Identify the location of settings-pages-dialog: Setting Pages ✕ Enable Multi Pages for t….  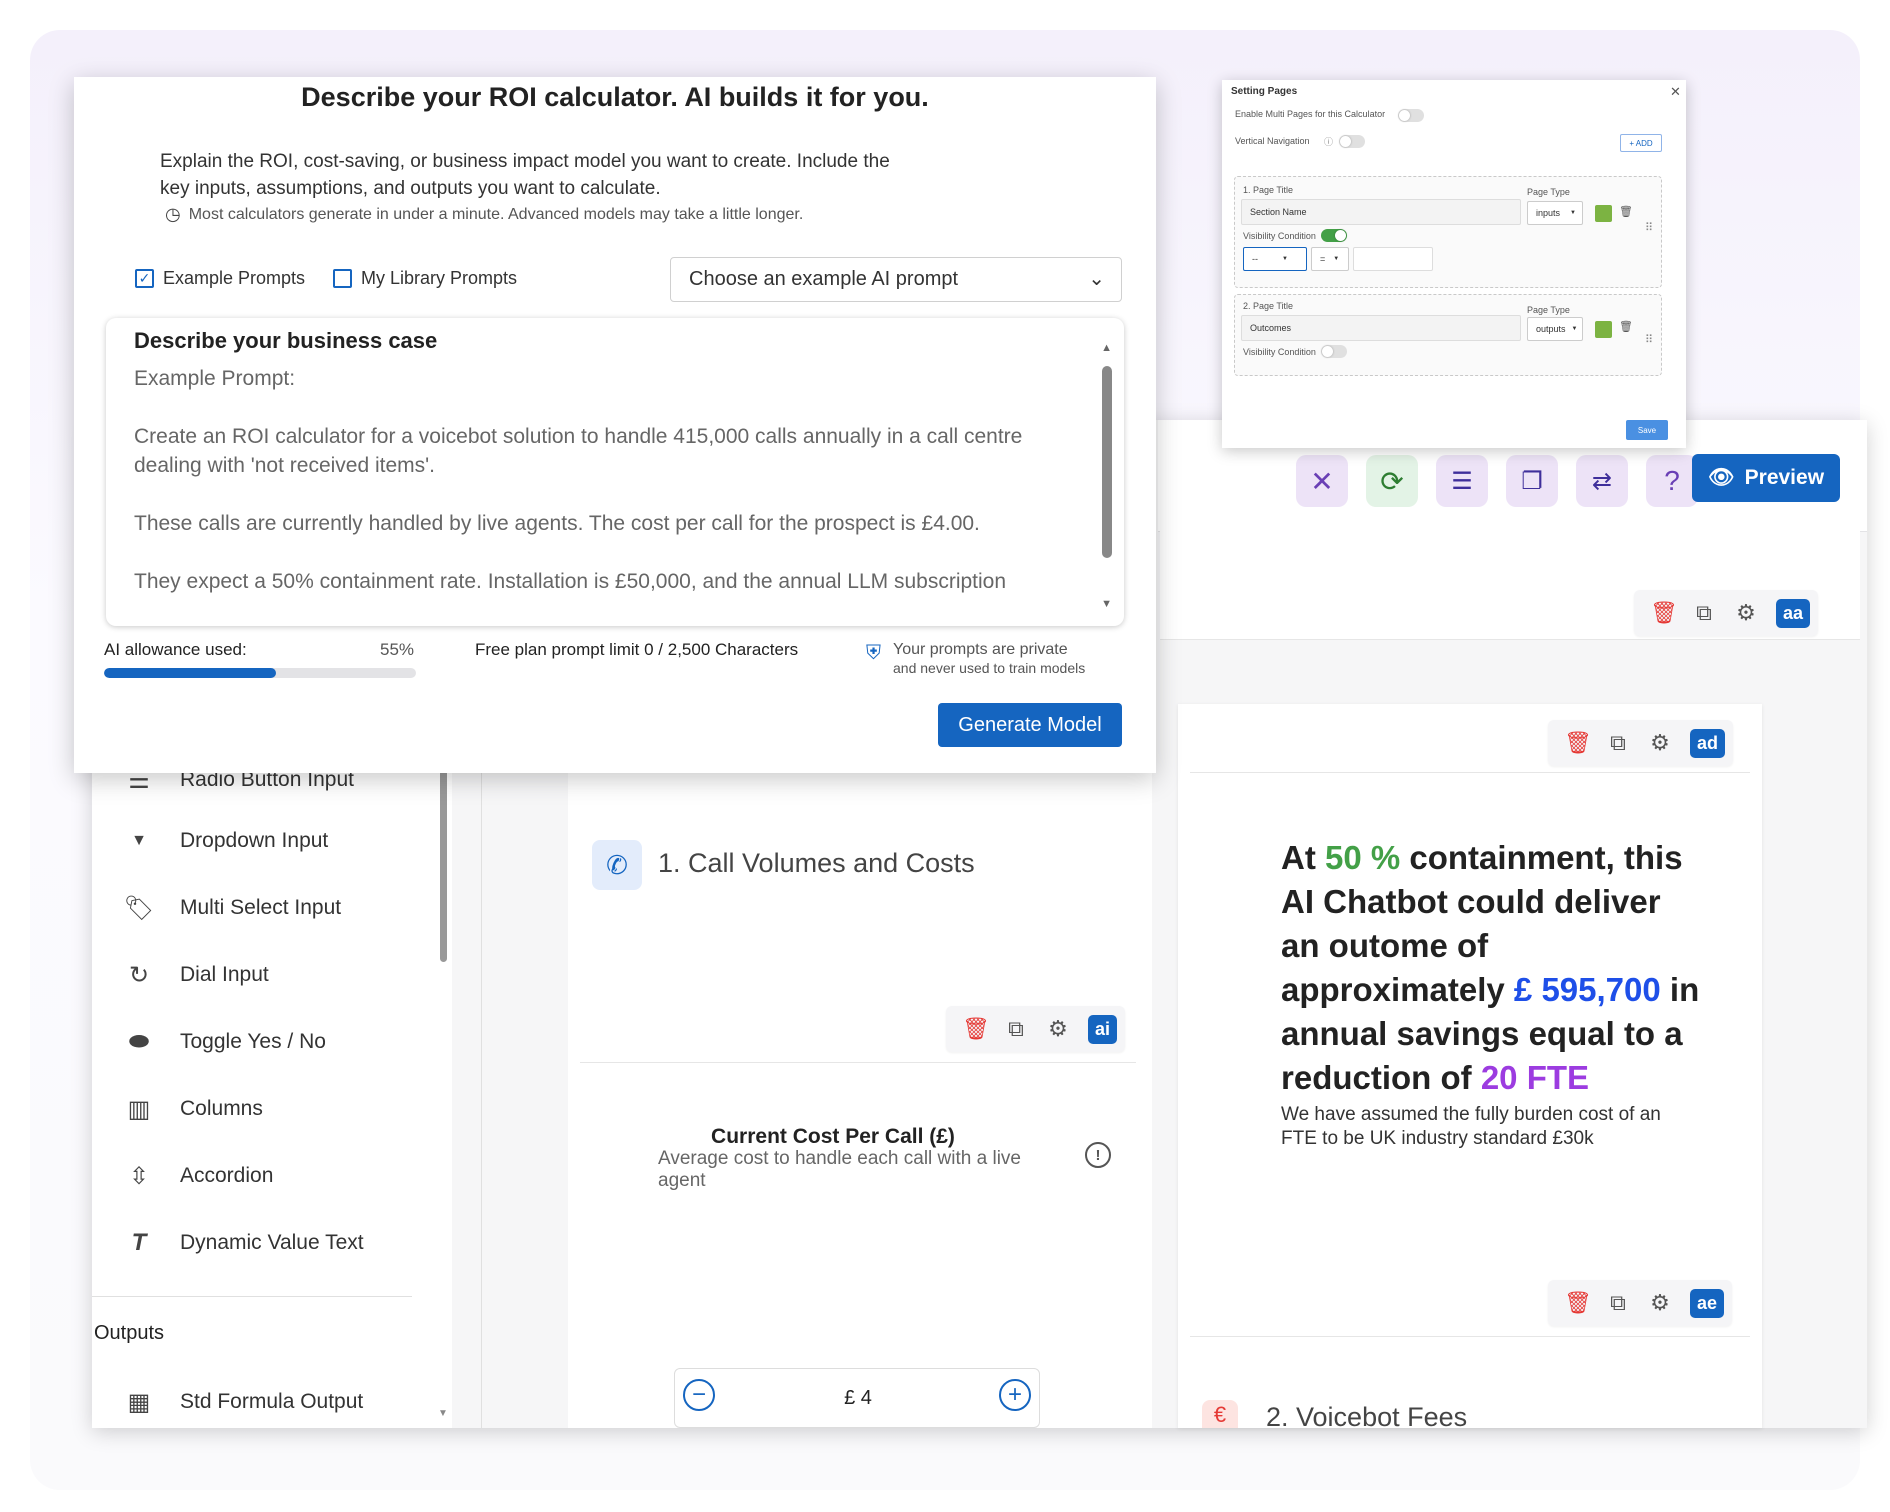
(1454, 264).